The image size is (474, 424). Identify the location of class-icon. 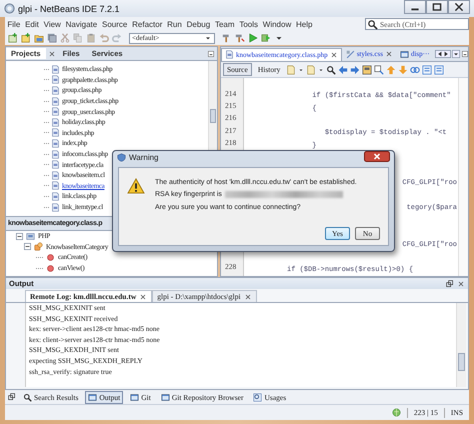
(38, 247).